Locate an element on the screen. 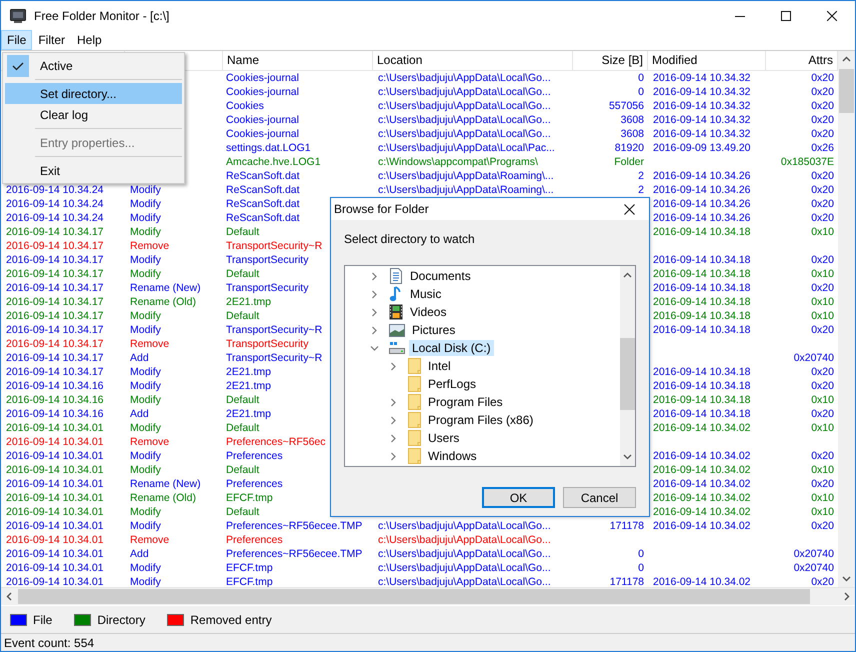  tree-item: Local Disk (C:) is located at coordinates (451, 348).